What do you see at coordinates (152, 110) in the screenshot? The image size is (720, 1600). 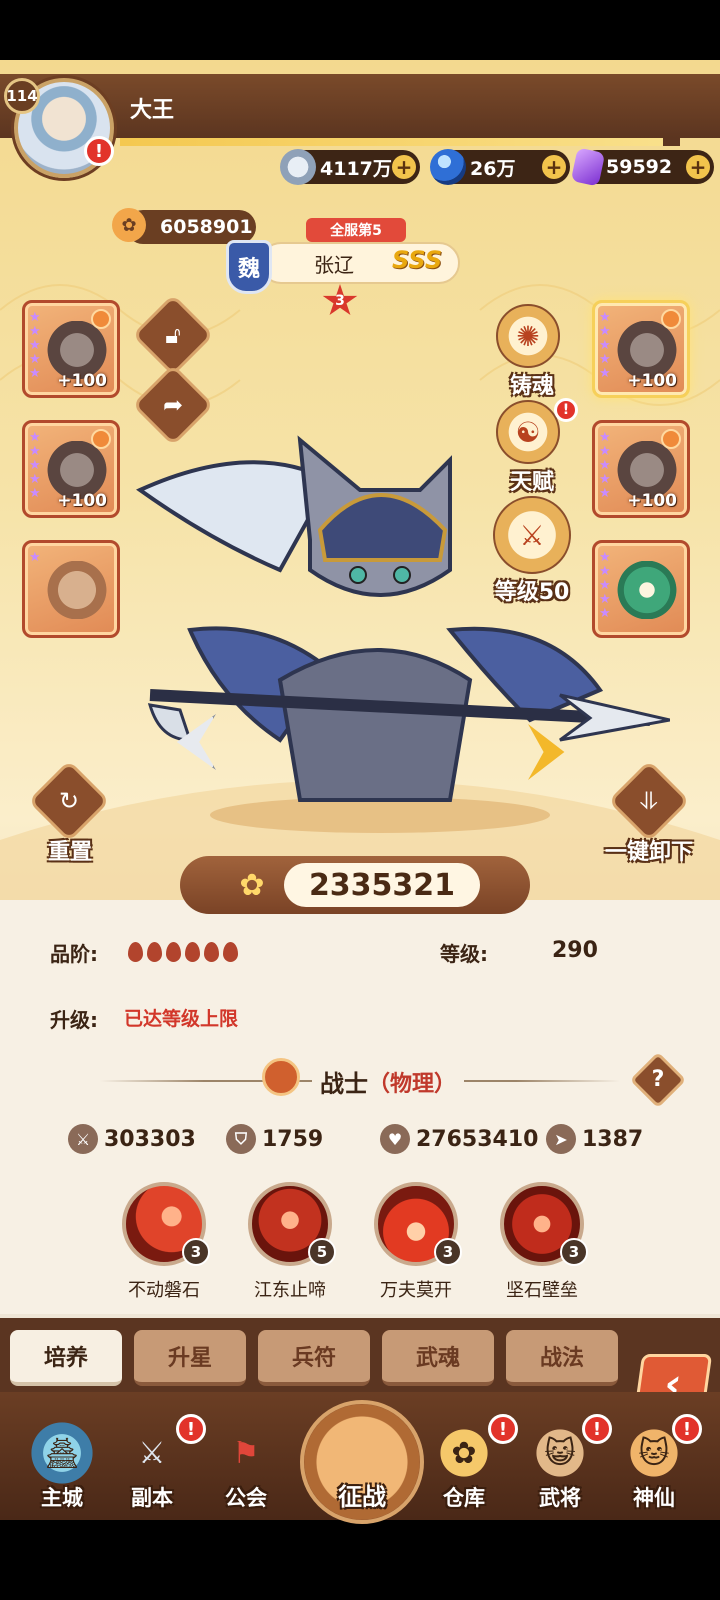 I see `player-name: 大王` at bounding box center [152, 110].